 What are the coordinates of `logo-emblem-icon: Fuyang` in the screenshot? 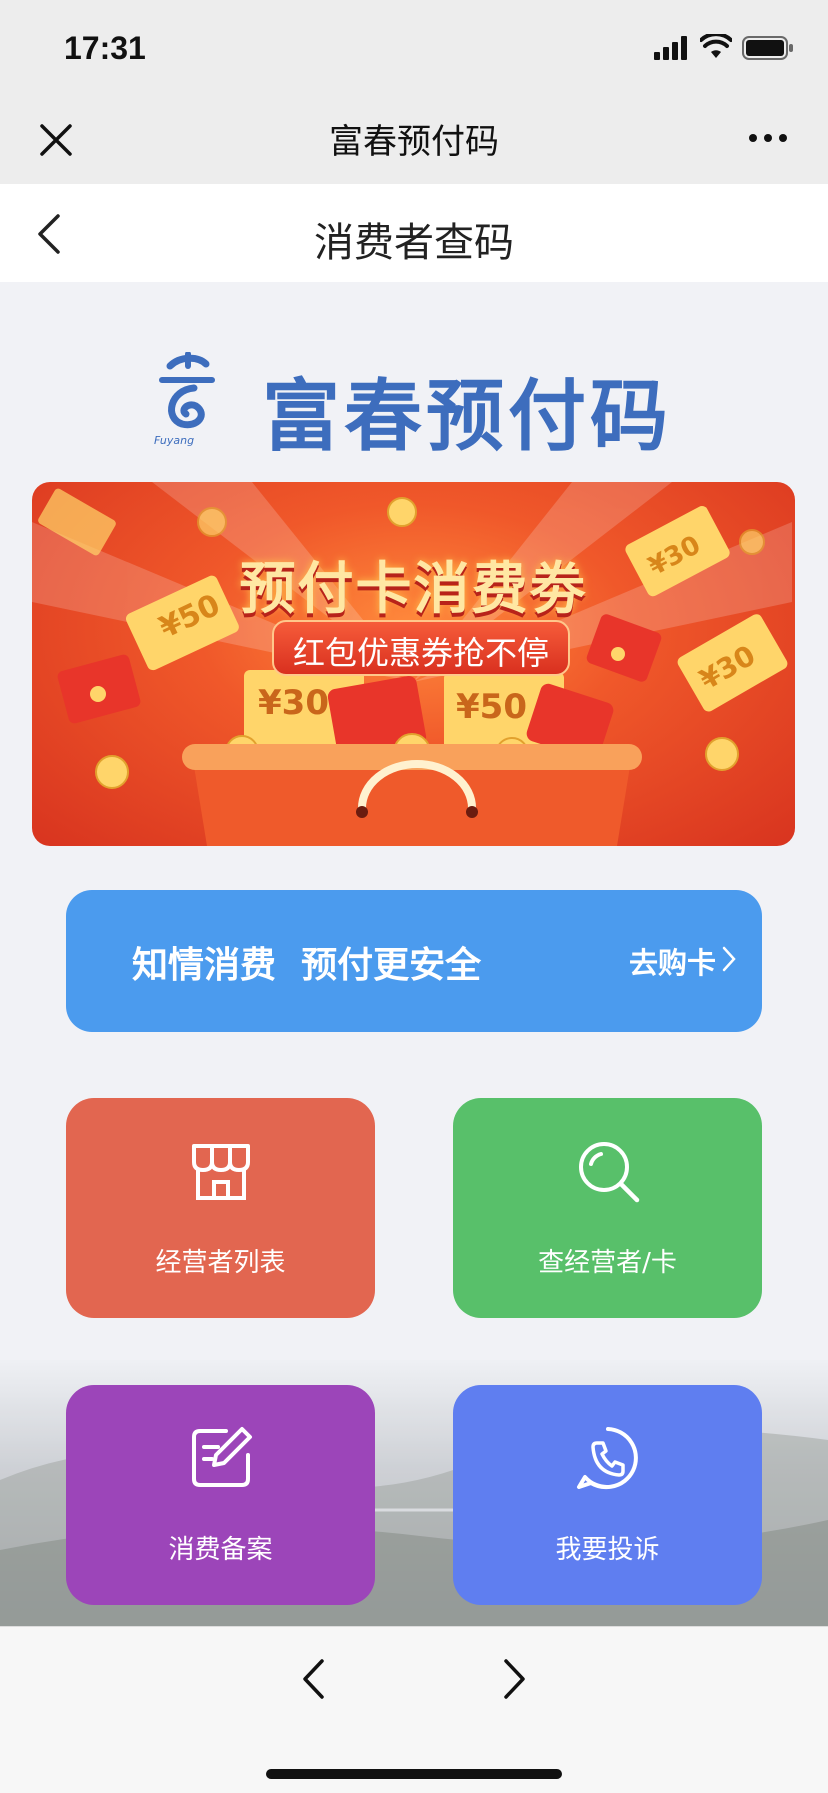 It's located at (184, 399).